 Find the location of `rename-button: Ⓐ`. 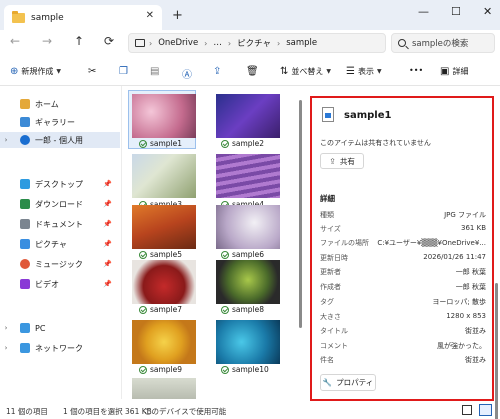

rename-button: Ⓐ is located at coordinates (188, 73).